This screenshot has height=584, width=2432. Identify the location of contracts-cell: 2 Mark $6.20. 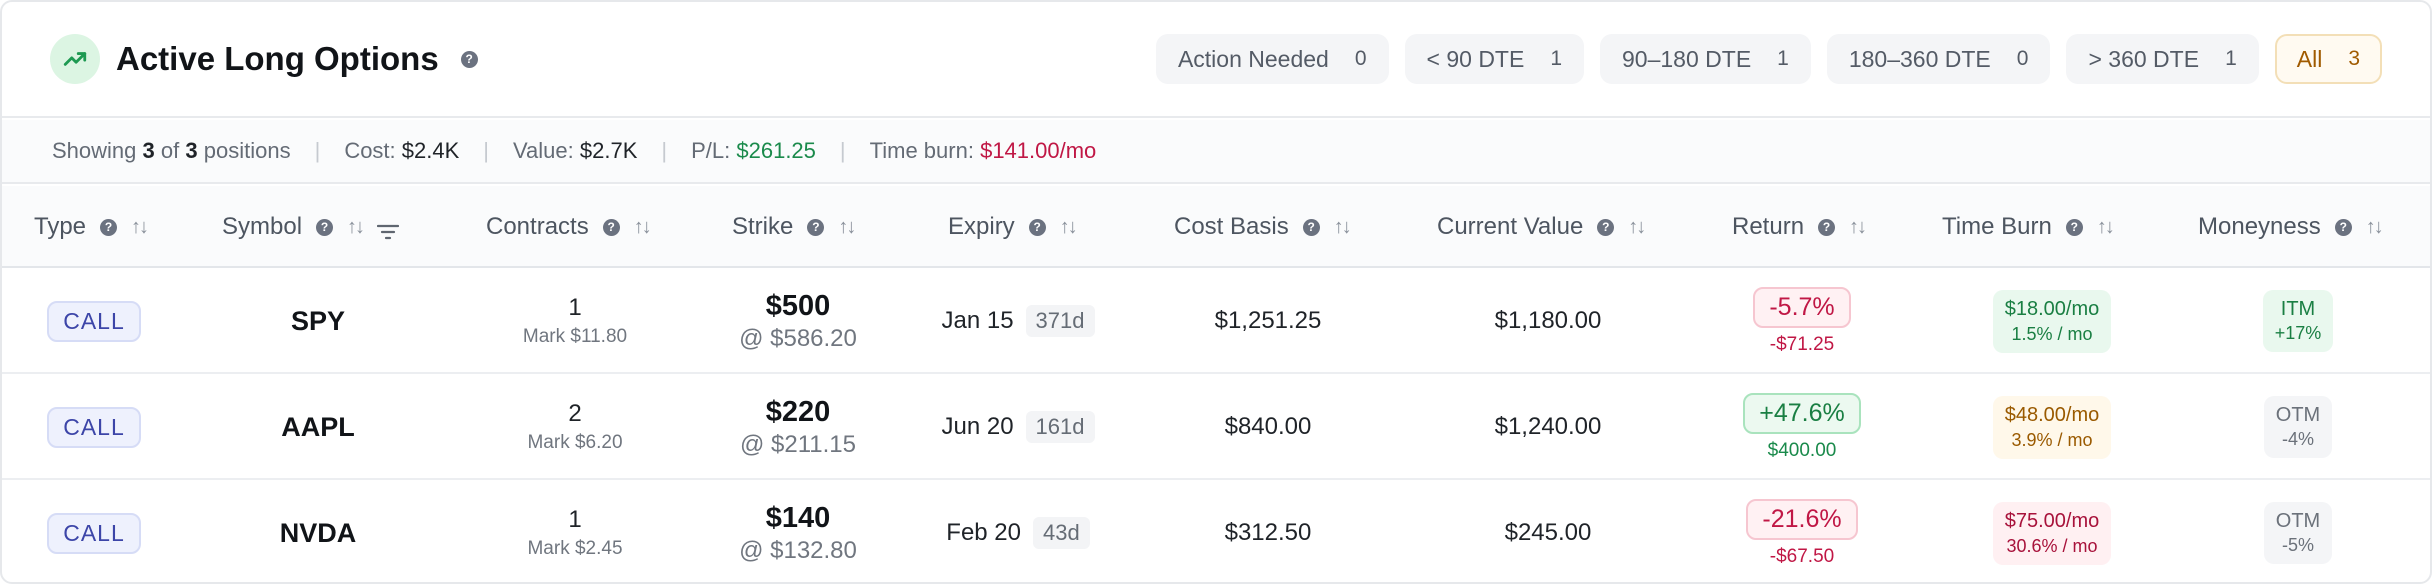
(575, 427).